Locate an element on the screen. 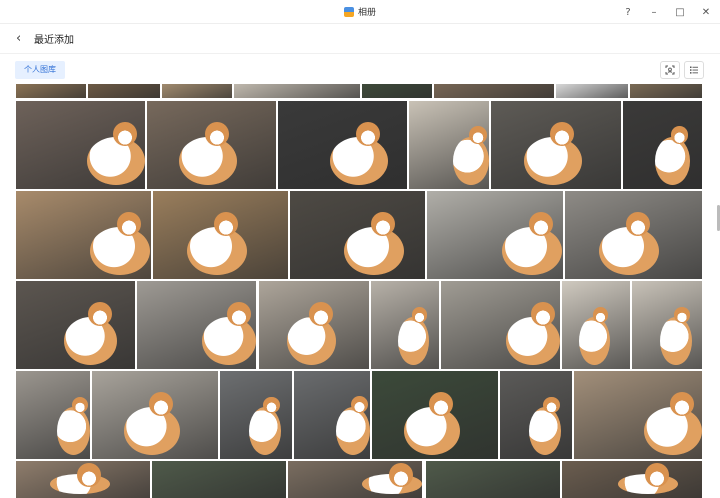  window-title: 相册 is located at coordinates (366, 13).